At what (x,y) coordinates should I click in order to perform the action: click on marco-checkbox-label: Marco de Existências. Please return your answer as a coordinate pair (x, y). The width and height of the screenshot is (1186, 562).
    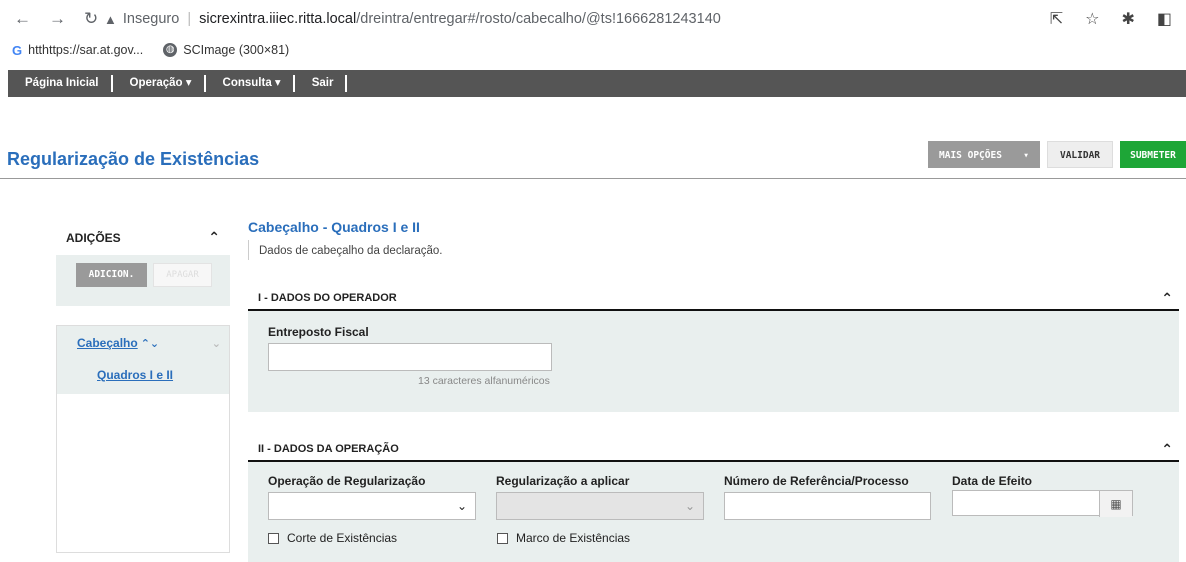
    Looking at the image, I should click on (573, 538).